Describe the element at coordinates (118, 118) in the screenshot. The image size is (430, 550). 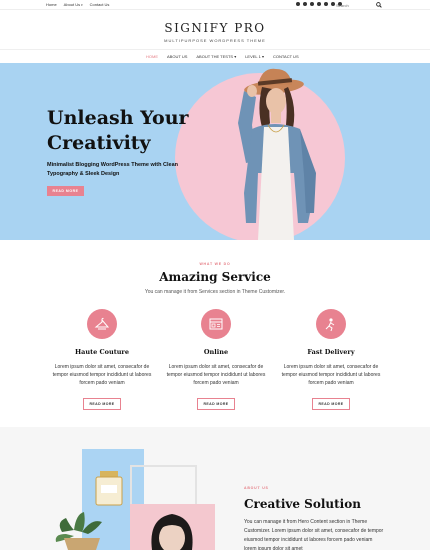
I see `hero-title-line-1: Unleash Your` at that location.